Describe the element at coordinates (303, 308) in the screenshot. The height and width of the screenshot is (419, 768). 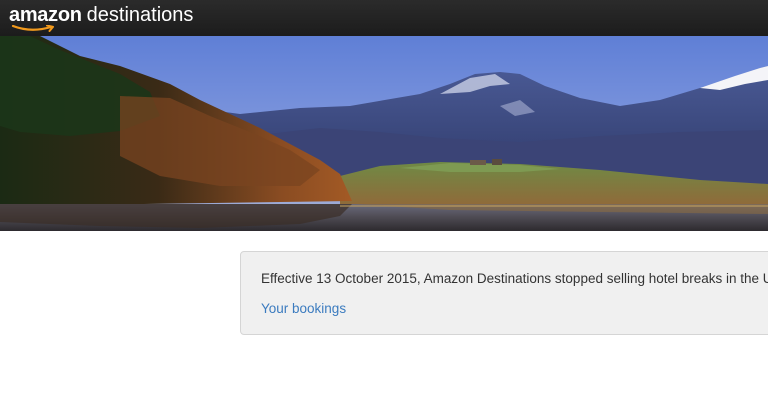
I see `your-bookings-link: Your bookings` at that location.